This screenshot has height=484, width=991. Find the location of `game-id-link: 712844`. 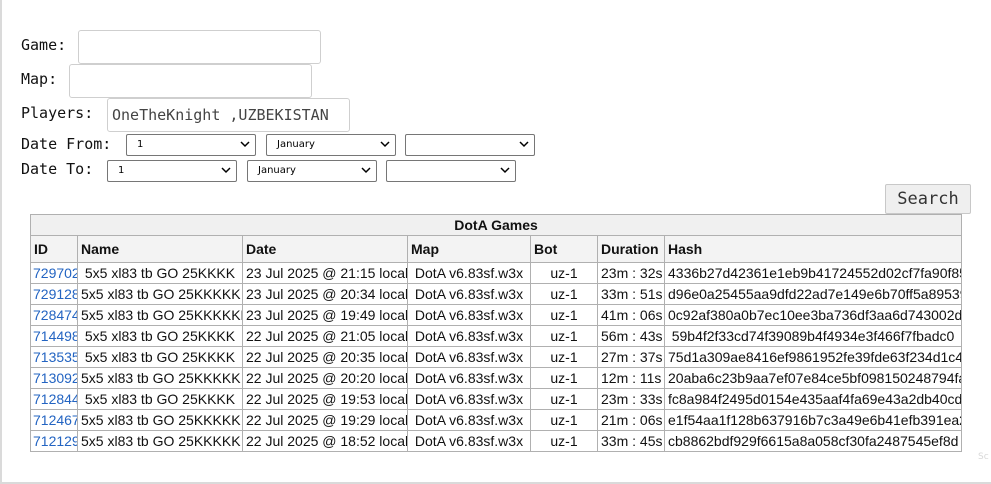

game-id-link: 712844 is located at coordinates (55, 399).